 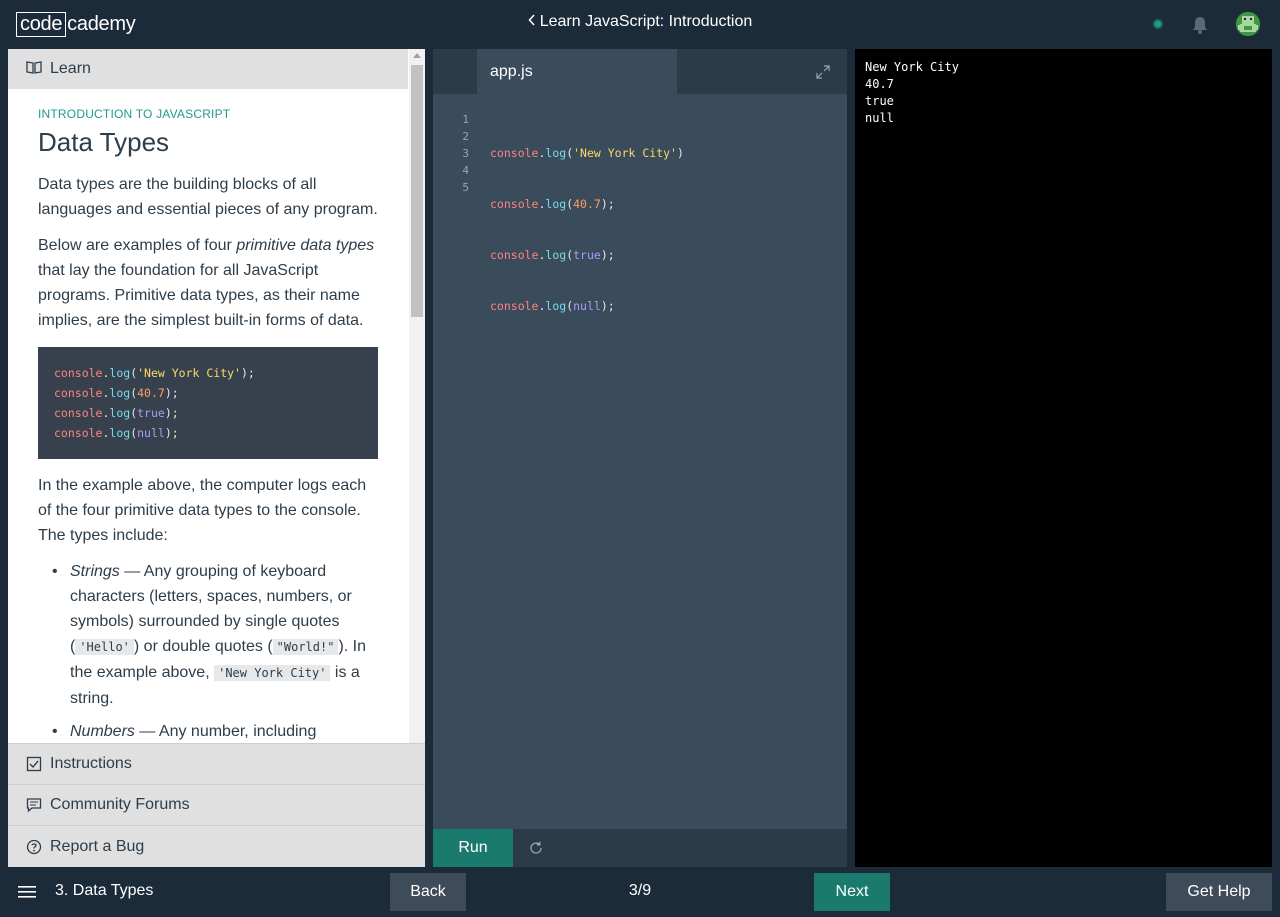 What do you see at coordinates (137, 245) in the screenshot?
I see `paragraph-text: Below are examples of four` at bounding box center [137, 245].